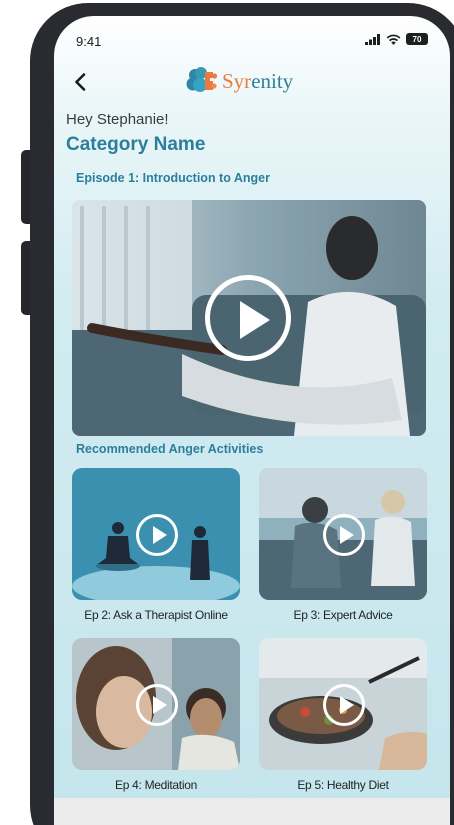  I want to click on signal-icon, so click(372, 39).